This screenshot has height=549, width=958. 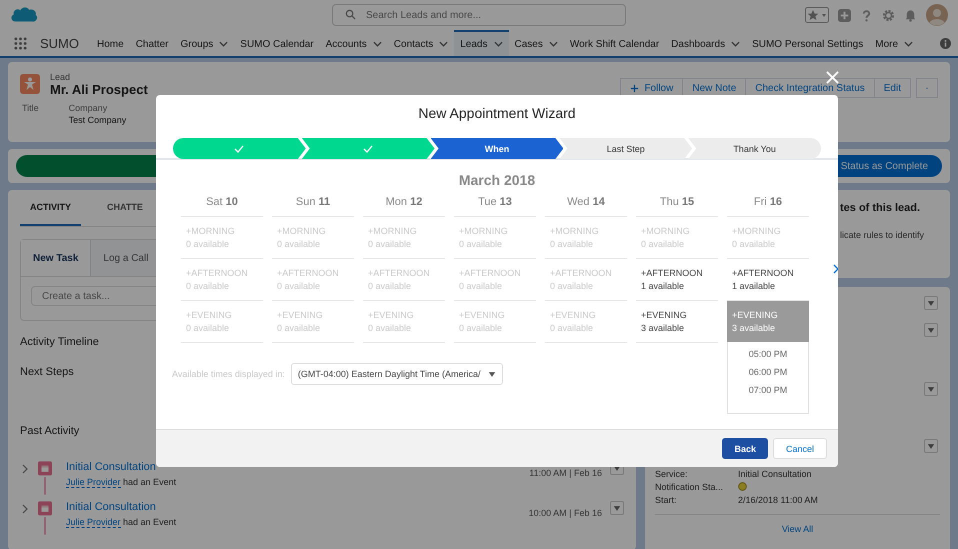 I want to click on month-heading: March 2018, so click(x=497, y=180).